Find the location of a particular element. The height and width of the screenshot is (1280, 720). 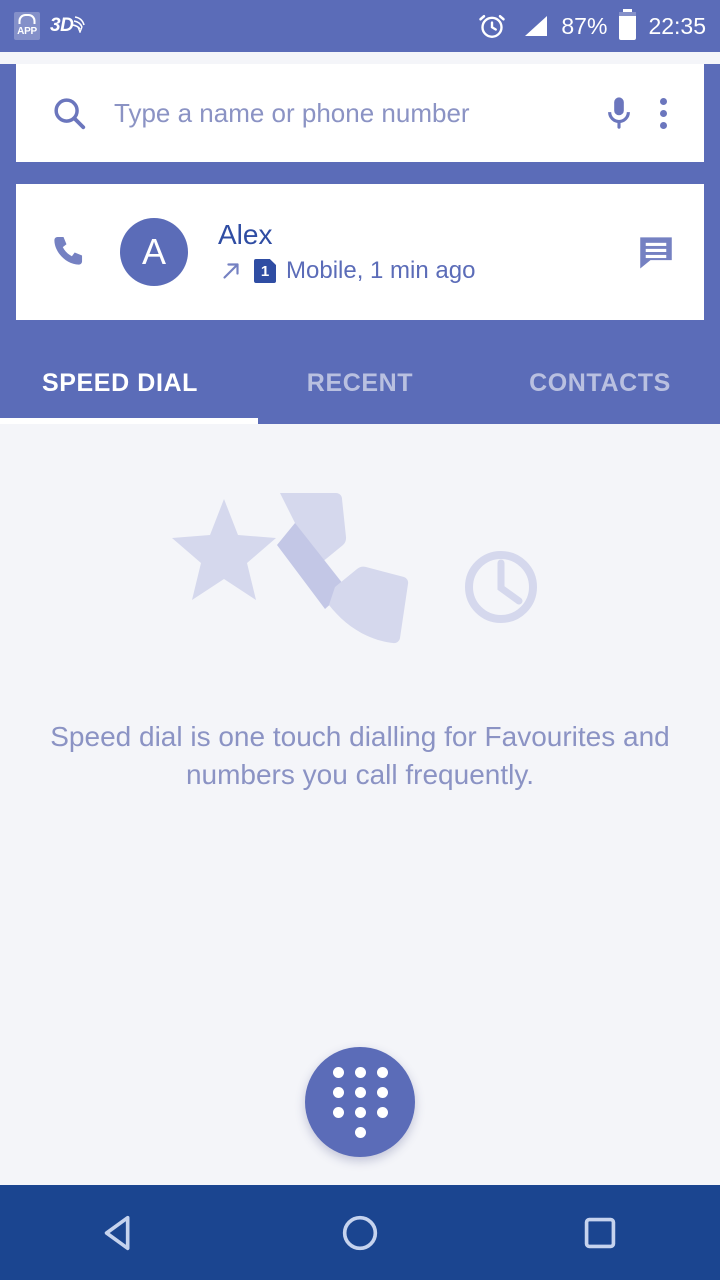

contact-info: Alex 1 Mobile, 1 min ago is located at coordinates (426, 252).